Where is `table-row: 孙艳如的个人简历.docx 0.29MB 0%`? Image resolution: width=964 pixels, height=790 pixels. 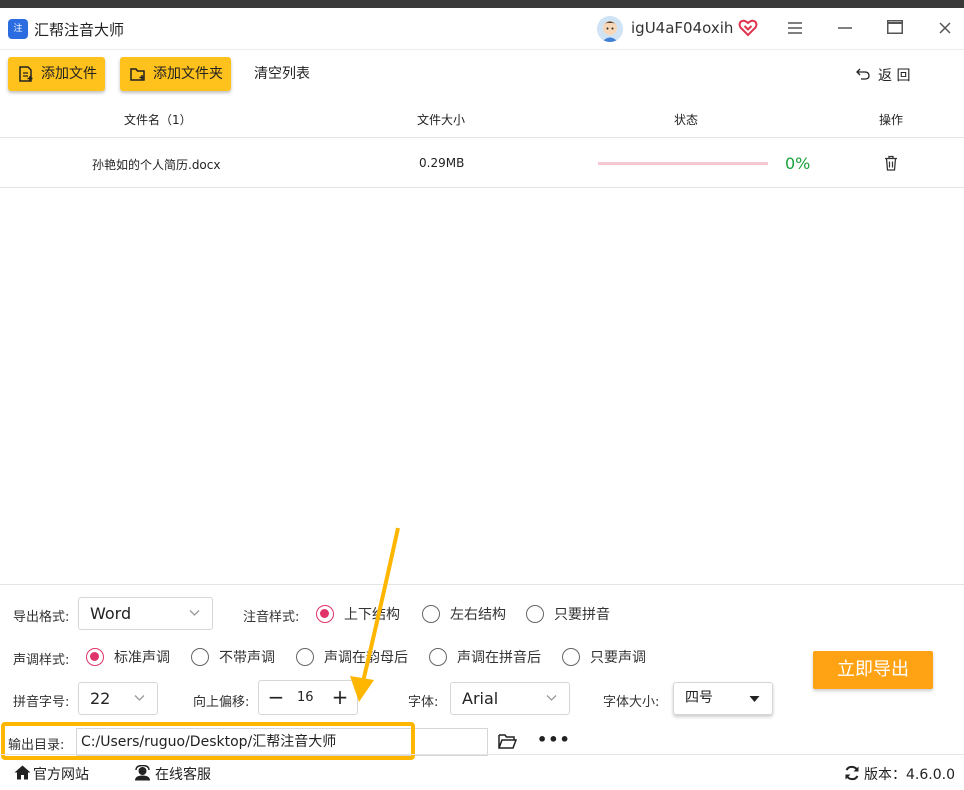
table-row: 孙艳如的个人简历.docx 0.29MB 0% is located at coordinates (482, 163).